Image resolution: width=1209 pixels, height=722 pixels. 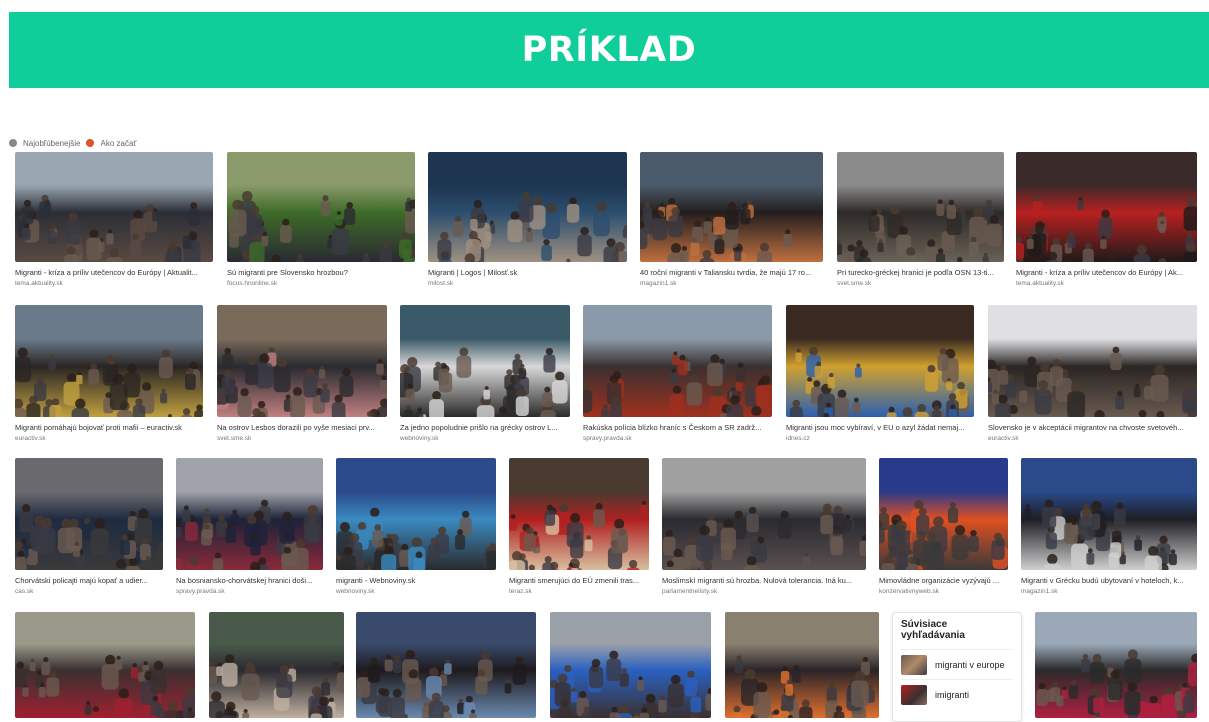 I want to click on banner-title: PRÍKLAD, so click(x=609, y=50).